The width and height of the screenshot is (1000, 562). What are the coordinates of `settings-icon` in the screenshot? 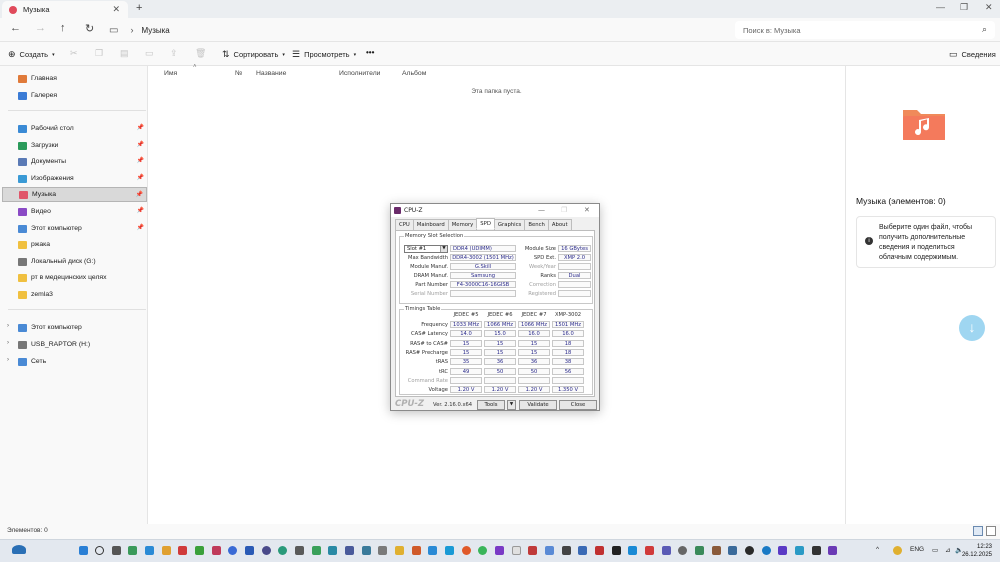 It's located at (682, 550).